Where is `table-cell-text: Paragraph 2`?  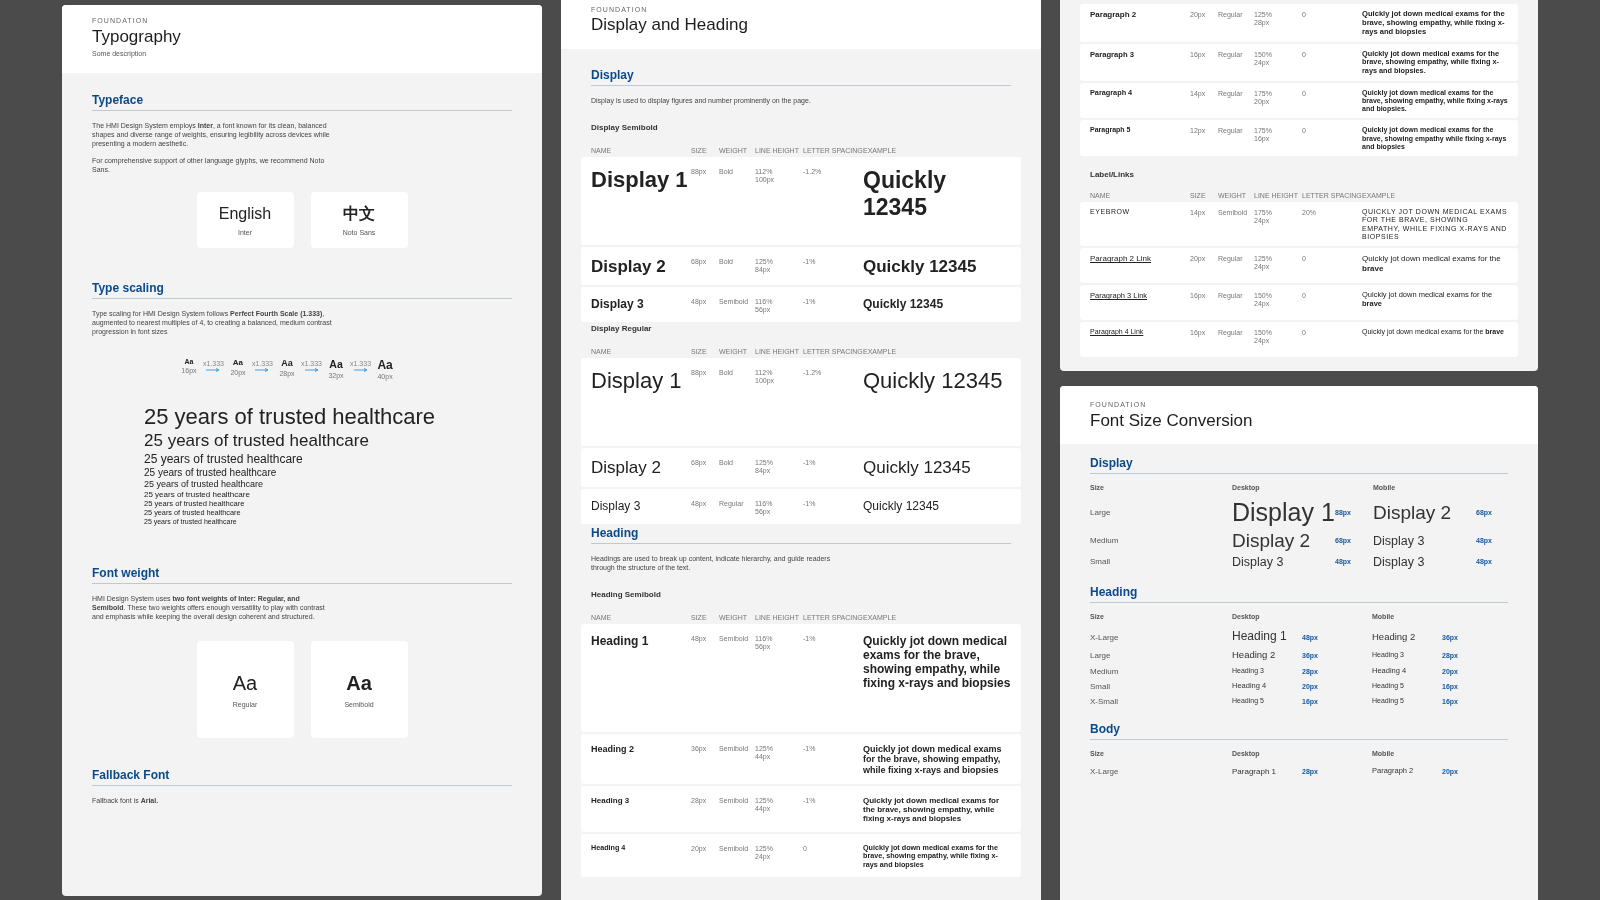 table-cell-text: Paragraph 2 is located at coordinates (1114, 15).